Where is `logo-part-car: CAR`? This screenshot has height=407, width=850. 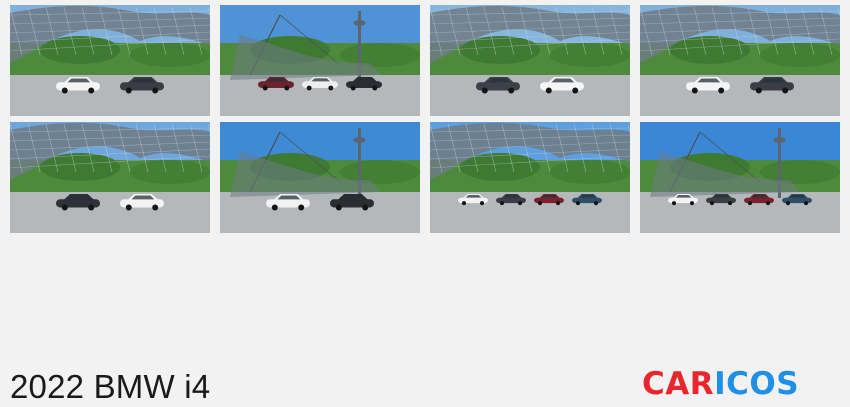
logo-part-car: CAR is located at coordinates (678, 384).